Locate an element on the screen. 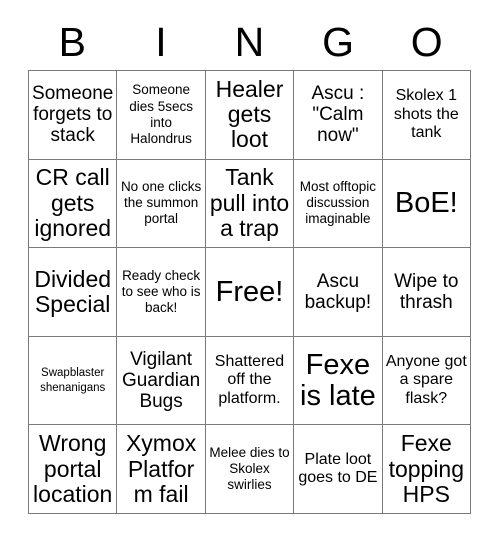 The width and height of the screenshot is (500, 544). bingo-cell-label: Wrong portal location is located at coordinates (73, 468).